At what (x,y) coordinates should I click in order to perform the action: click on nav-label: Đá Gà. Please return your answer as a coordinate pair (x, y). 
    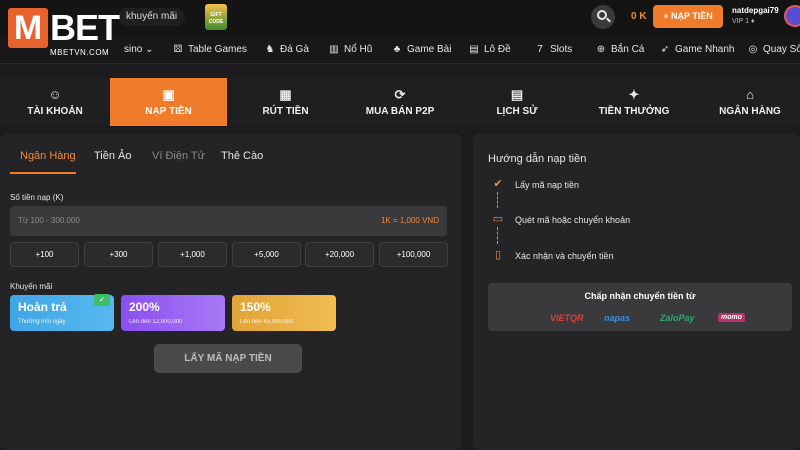
    Looking at the image, I should click on (294, 49).